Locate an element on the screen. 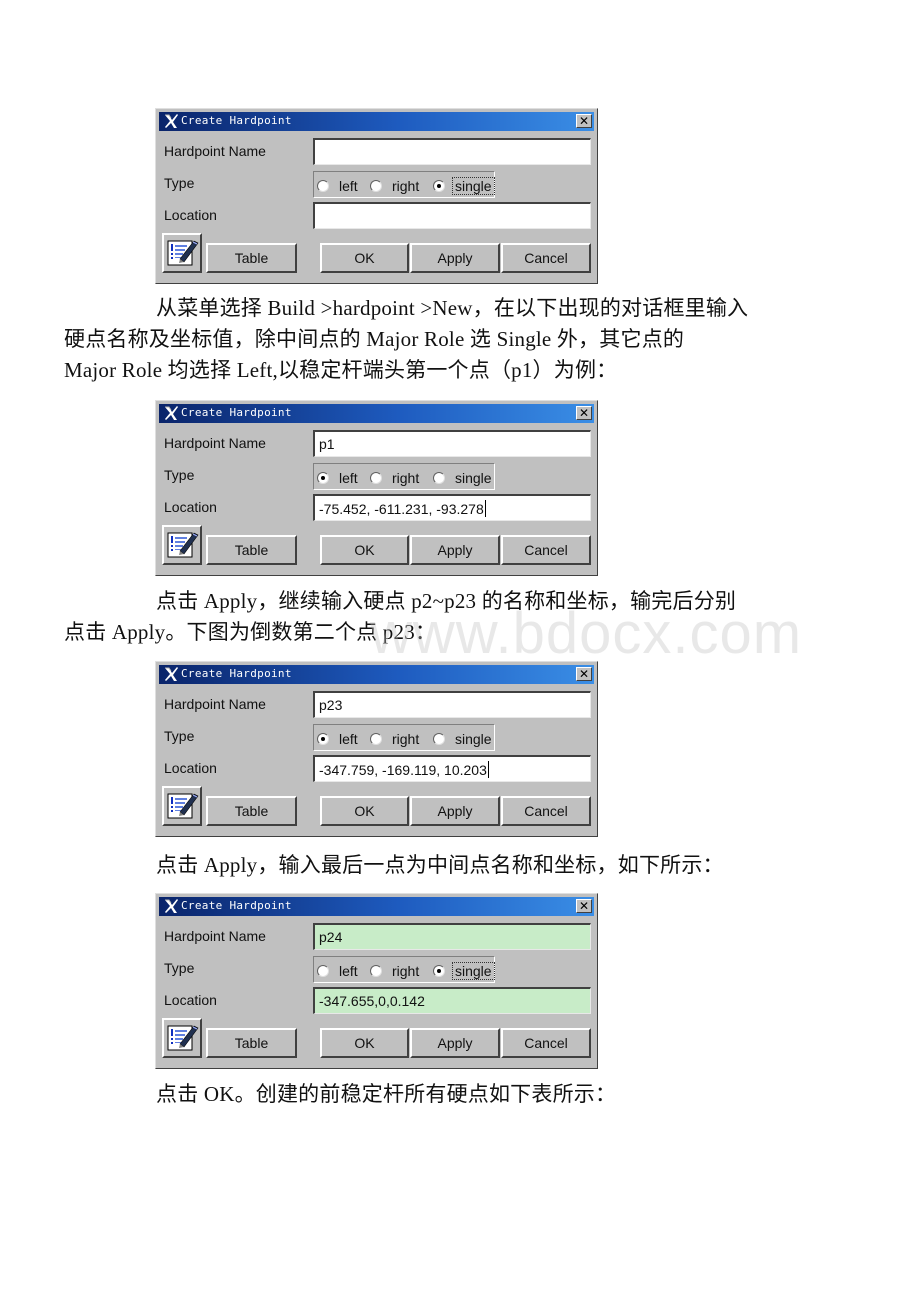  location-input: -347.759, -169.119, 10.203 is located at coordinates (452, 768).